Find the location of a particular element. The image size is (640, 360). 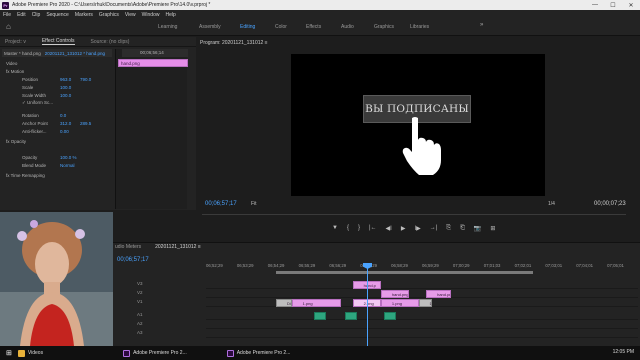

compare-view-icon: ⊞ is located at coordinates (492, 228).